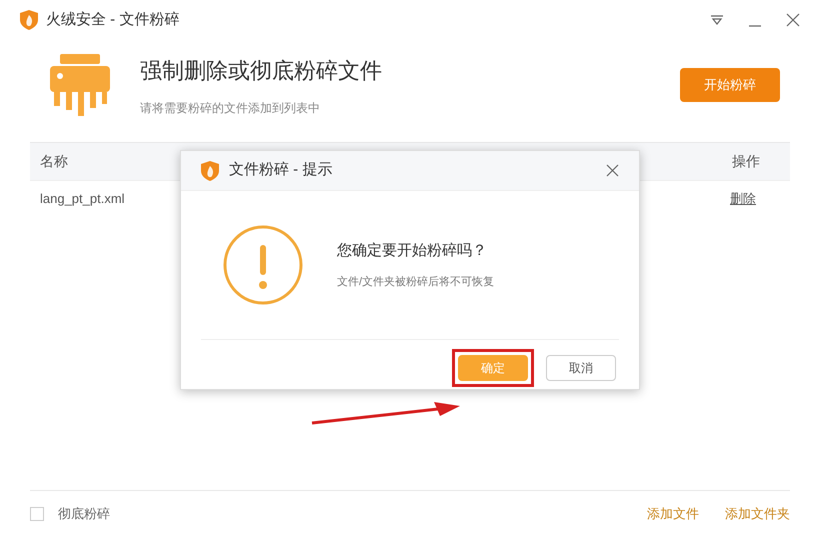 This screenshot has width=820, height=540. What do you see at coordinates (84, 514) in the screenshot?
I see `checkbox-label: 彻底粉碎` at bounding box center [84, 514].